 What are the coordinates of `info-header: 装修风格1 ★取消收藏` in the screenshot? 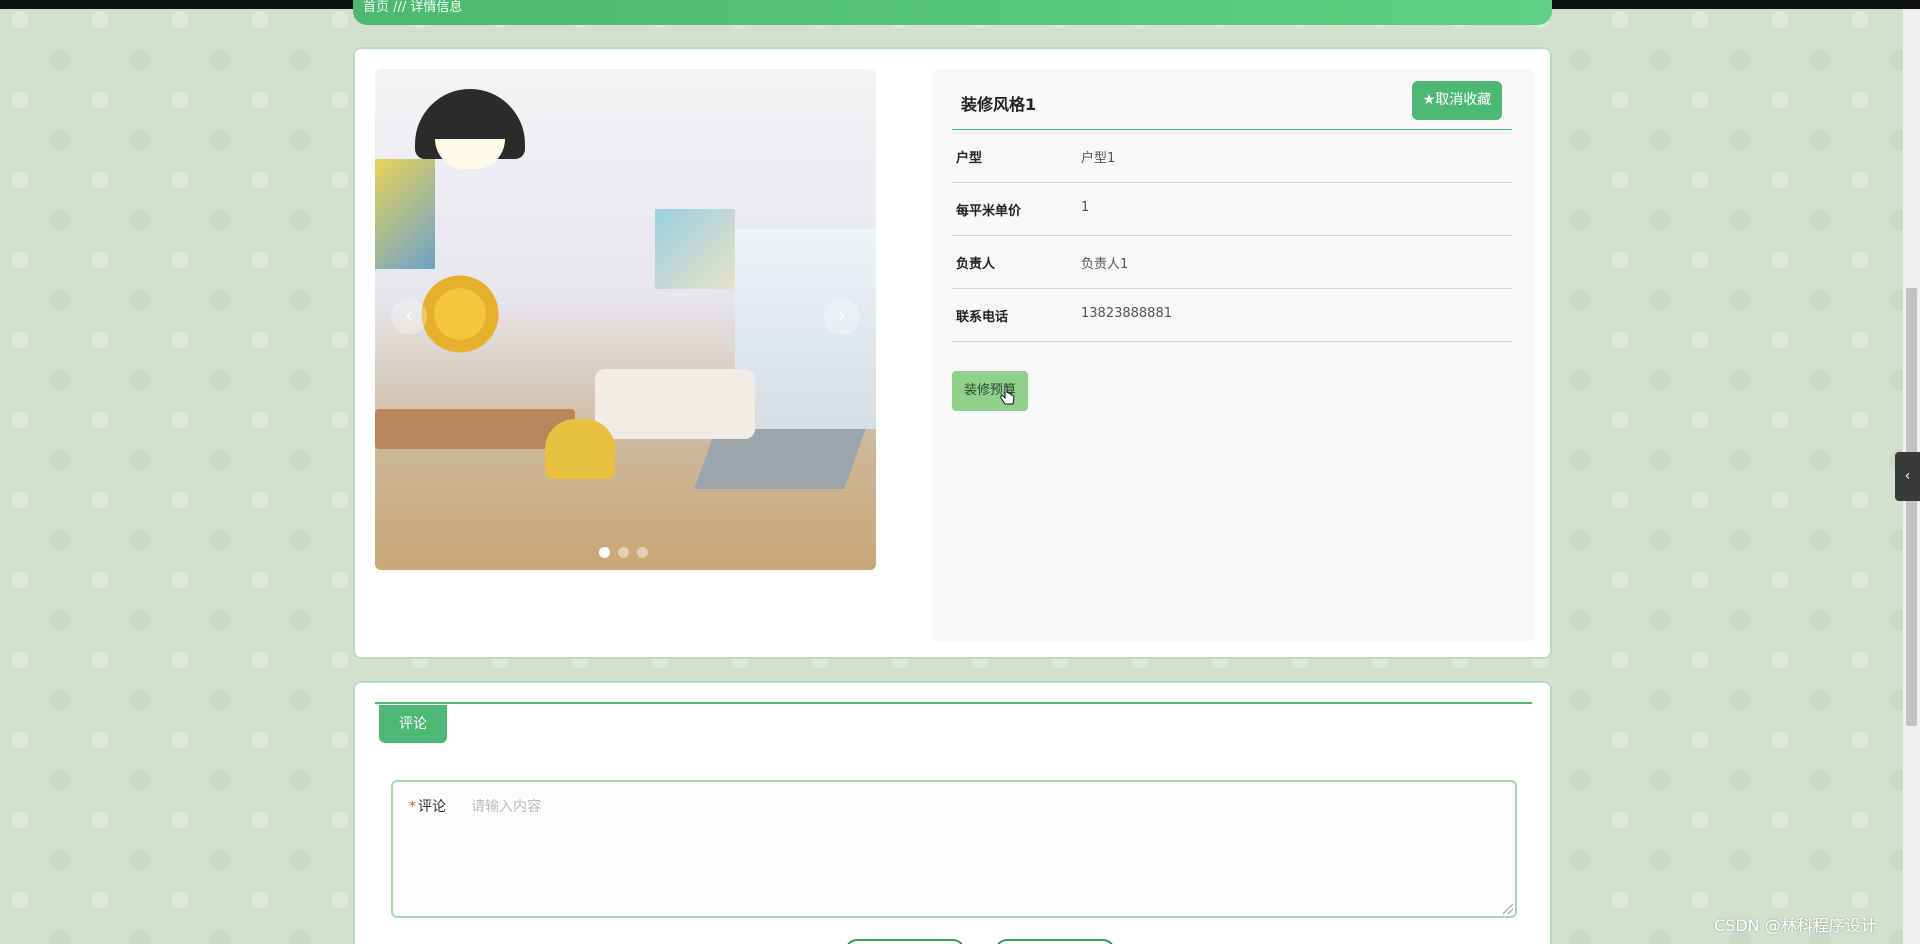 It's located at (1232, 99).